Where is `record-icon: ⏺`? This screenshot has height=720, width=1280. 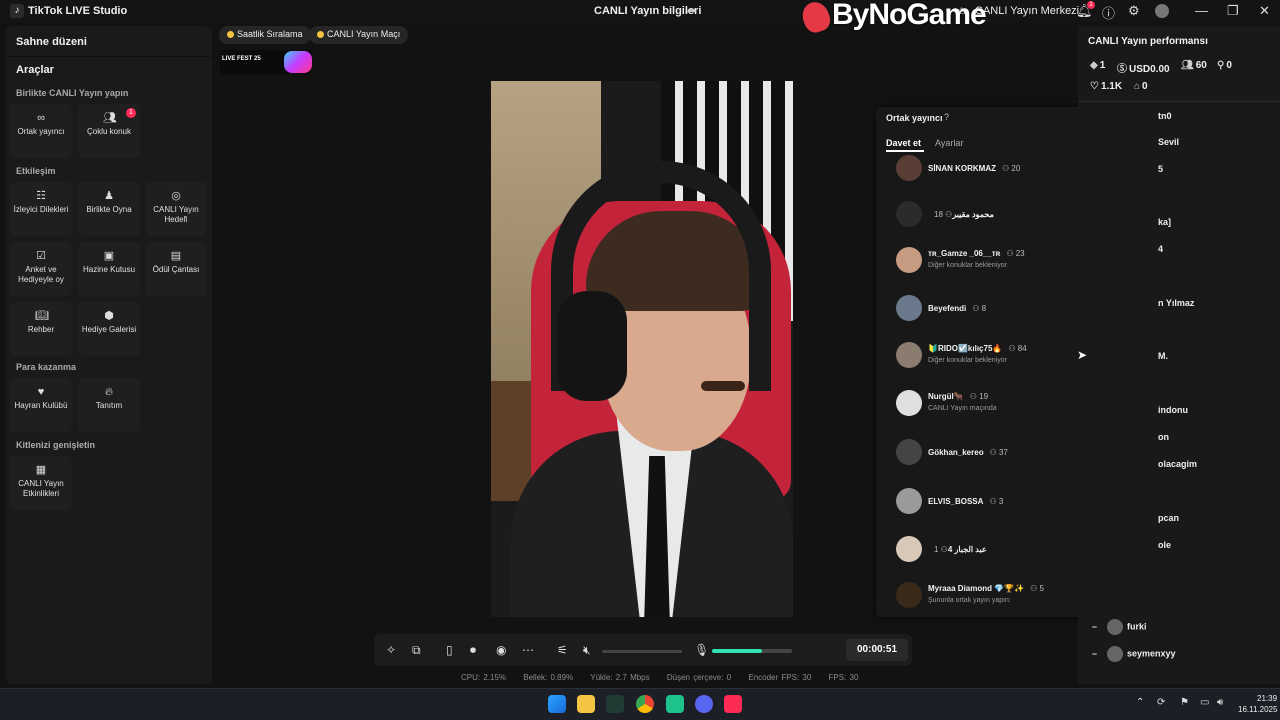 record-icon: ⏺ is located at coordinates (473, 650).